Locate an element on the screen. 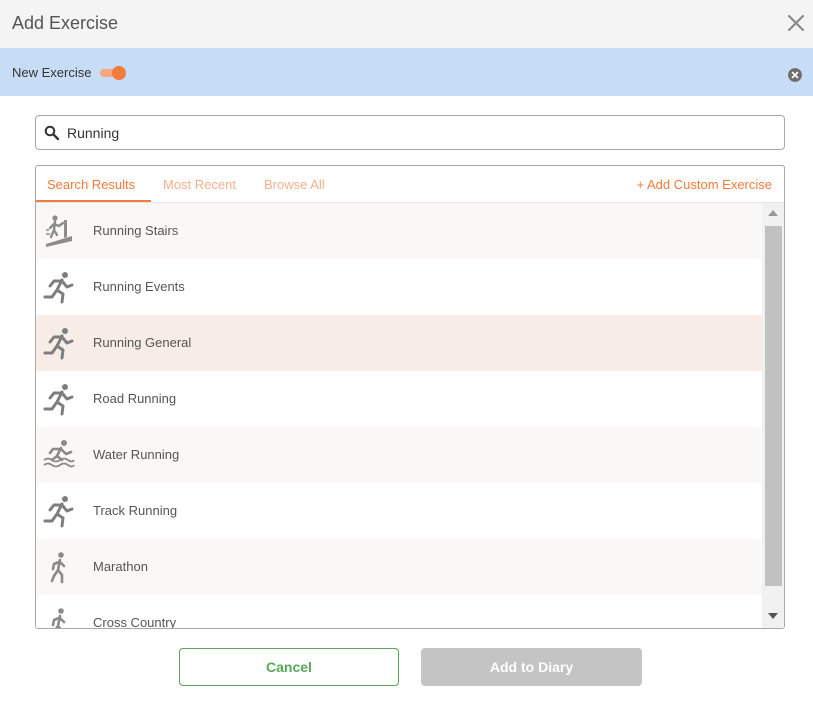 The image size is (813, 702). exercise-name: Road Running is located at coordinates (135, 398).